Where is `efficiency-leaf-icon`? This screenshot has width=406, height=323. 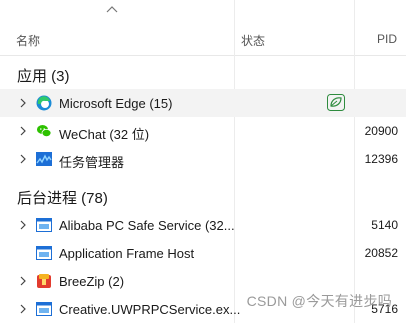 efficiency-leaf-icon is located at coordinates (336, 102).